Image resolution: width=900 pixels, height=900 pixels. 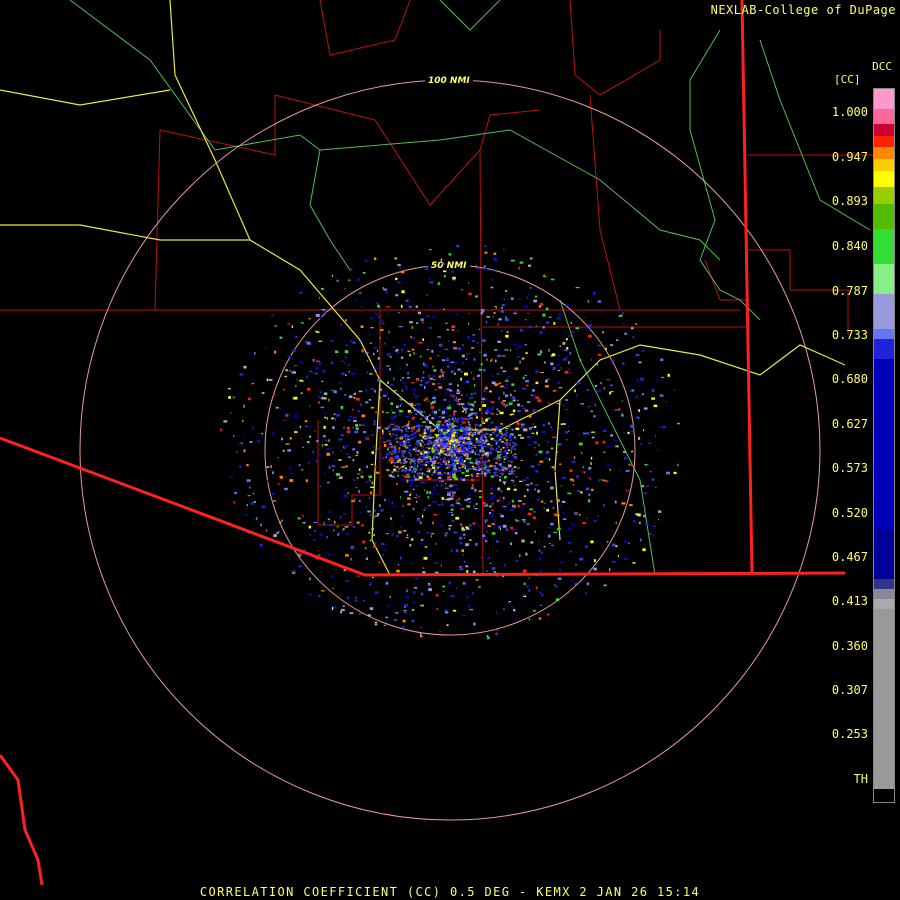 What do you see at coordinates (884, 311) in the screenshot?
I see `color-scale-segment` at bounding box center [884, 311].